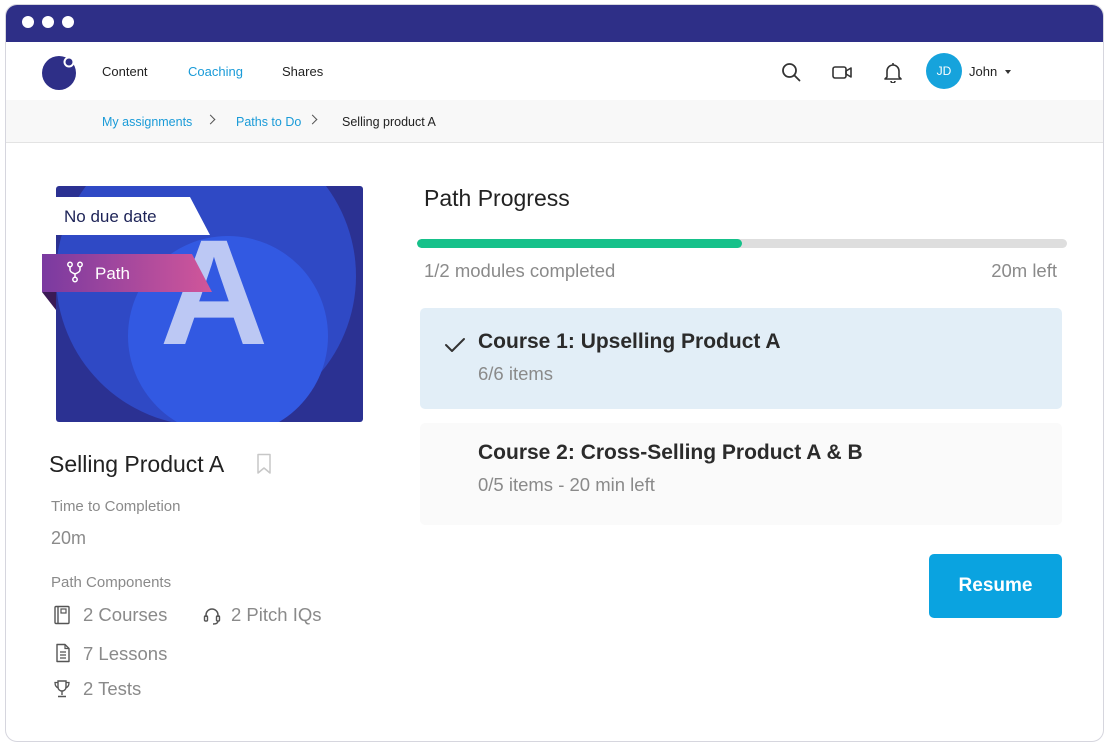 The width and height of the screenshot is (1110, 748). What do you see at coordinates (212, 616) in the screenshot?
I see `headset-icon` at bounding box center [212, 616].